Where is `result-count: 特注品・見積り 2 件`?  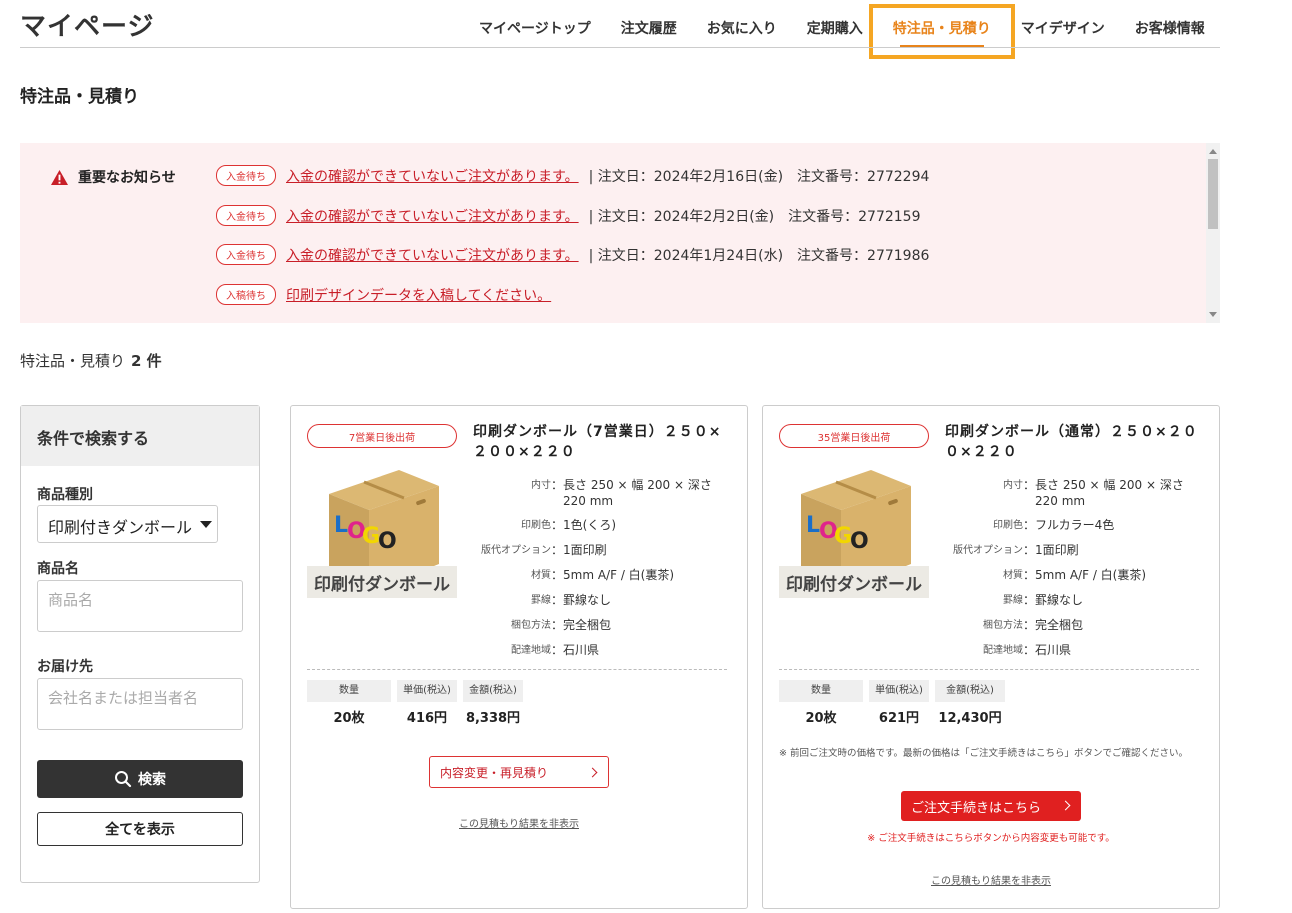
result-count: 特注品・見積り 2 件 is located at coordinates (91, 360).